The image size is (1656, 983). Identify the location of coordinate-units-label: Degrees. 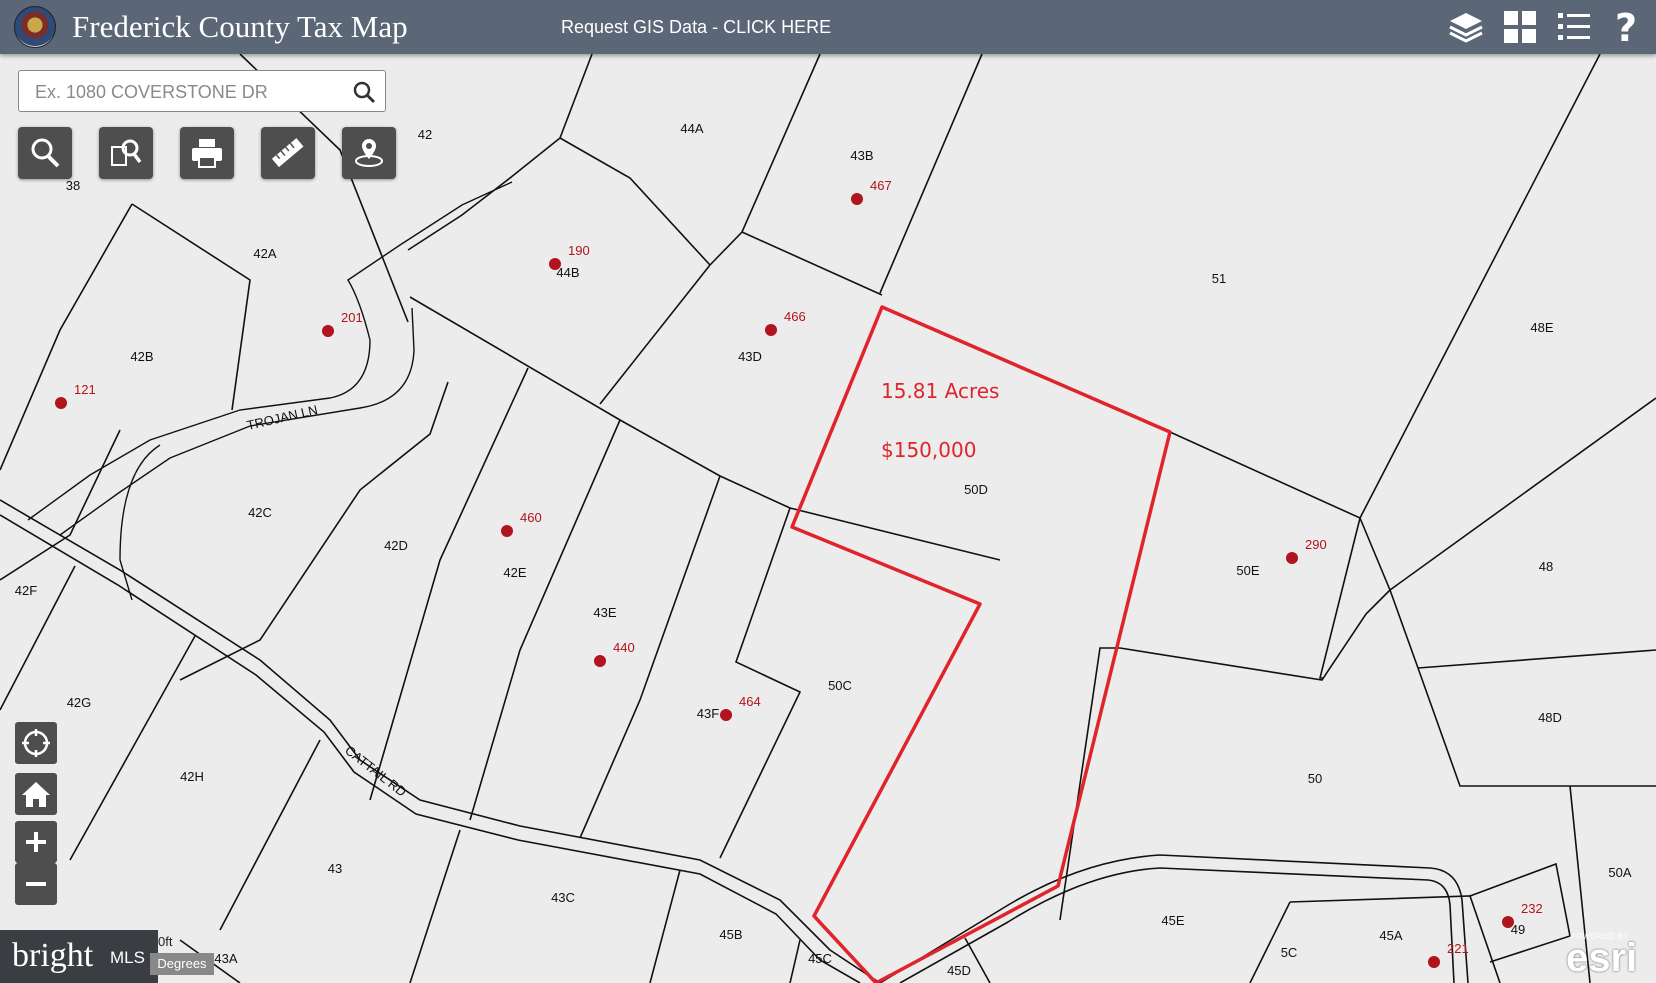
(182, 964).